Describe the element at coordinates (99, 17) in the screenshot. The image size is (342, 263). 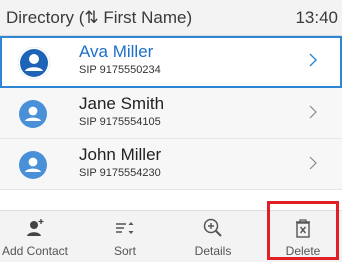
I see `page-title: Directory (⇅ First Name)` at that location.